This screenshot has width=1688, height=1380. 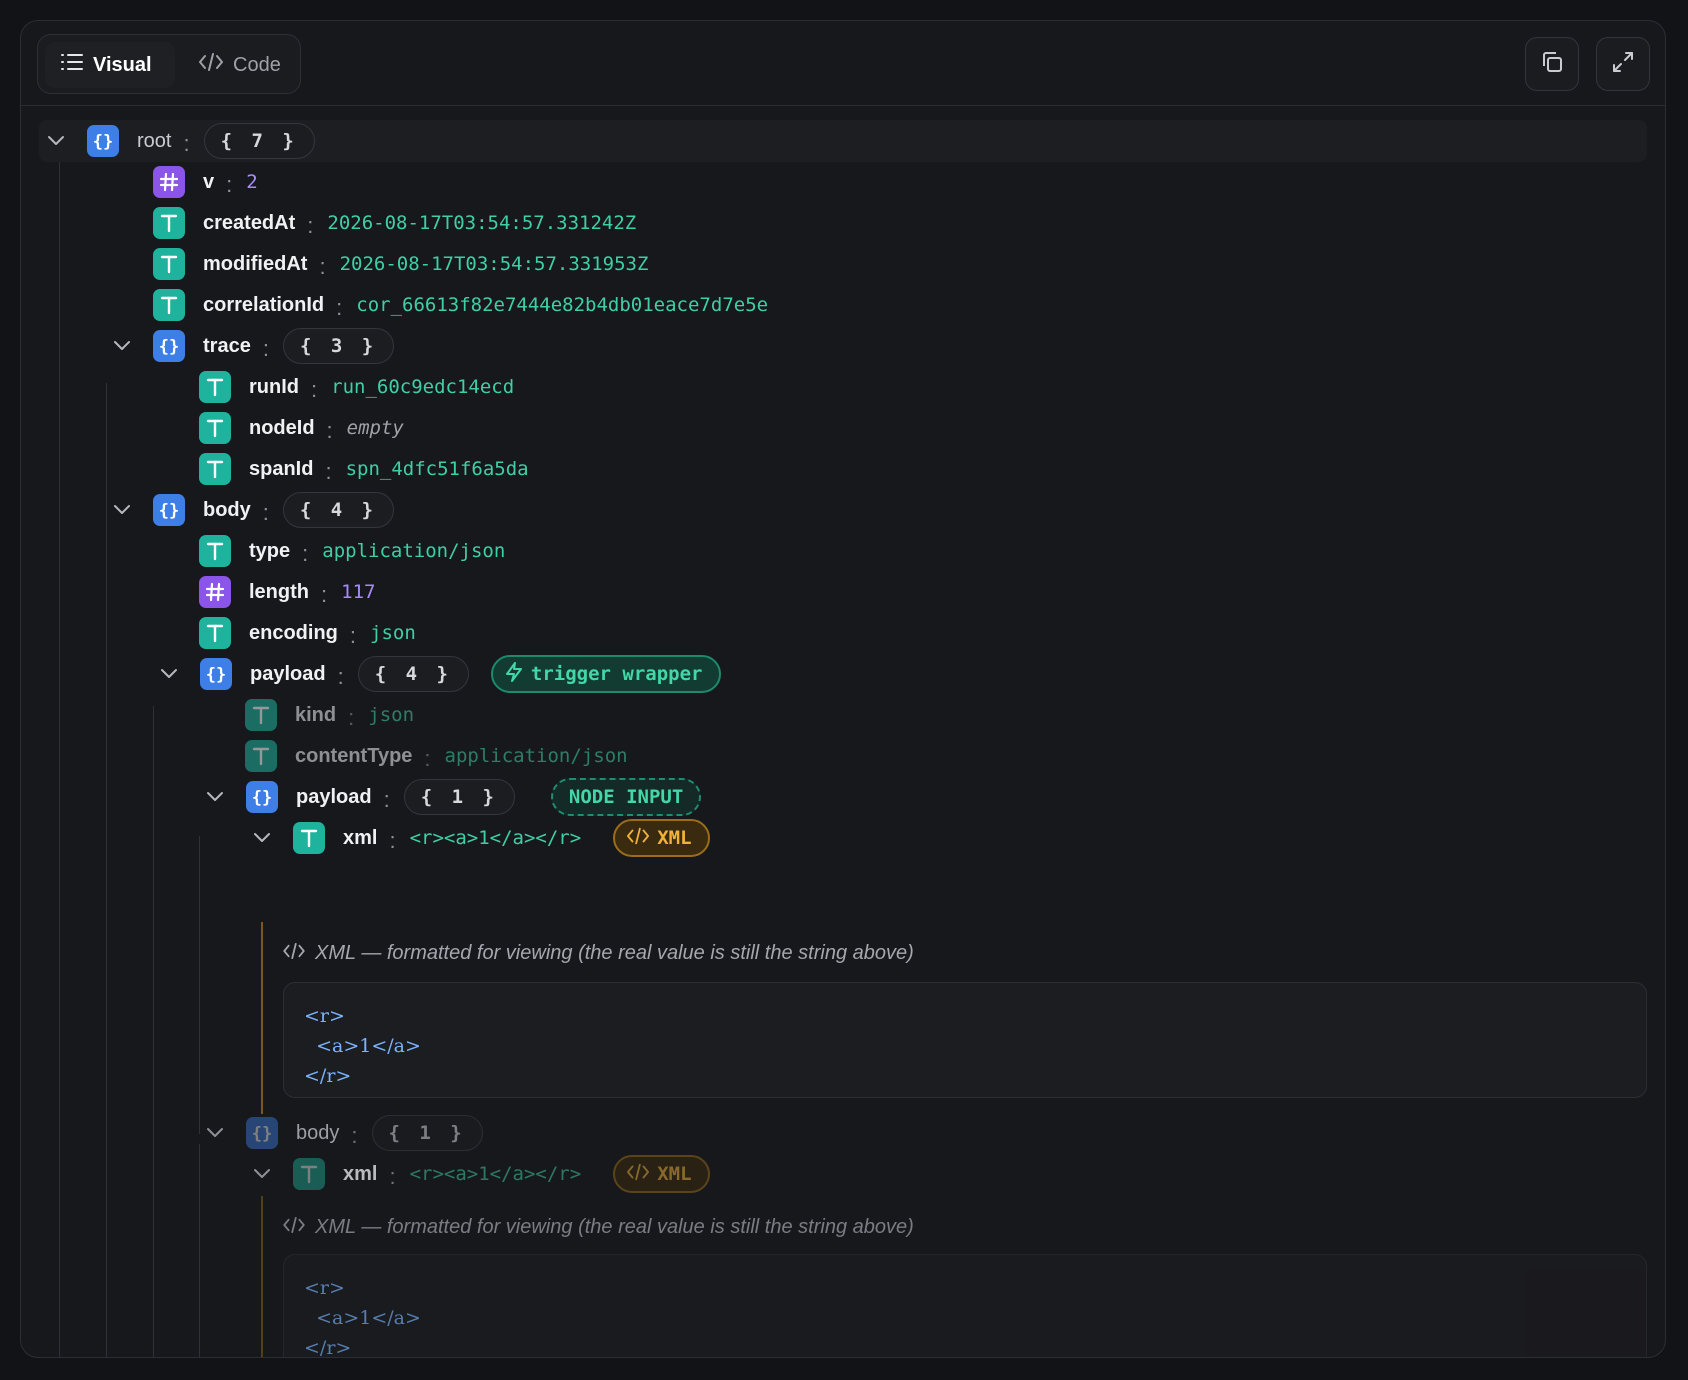 What do you see at coordinates (481, 1174) in the screenshot?
I see `tree-node-body-xml: xml : <r><a>1</a></r> XML` at bounding box center [481, 1174].